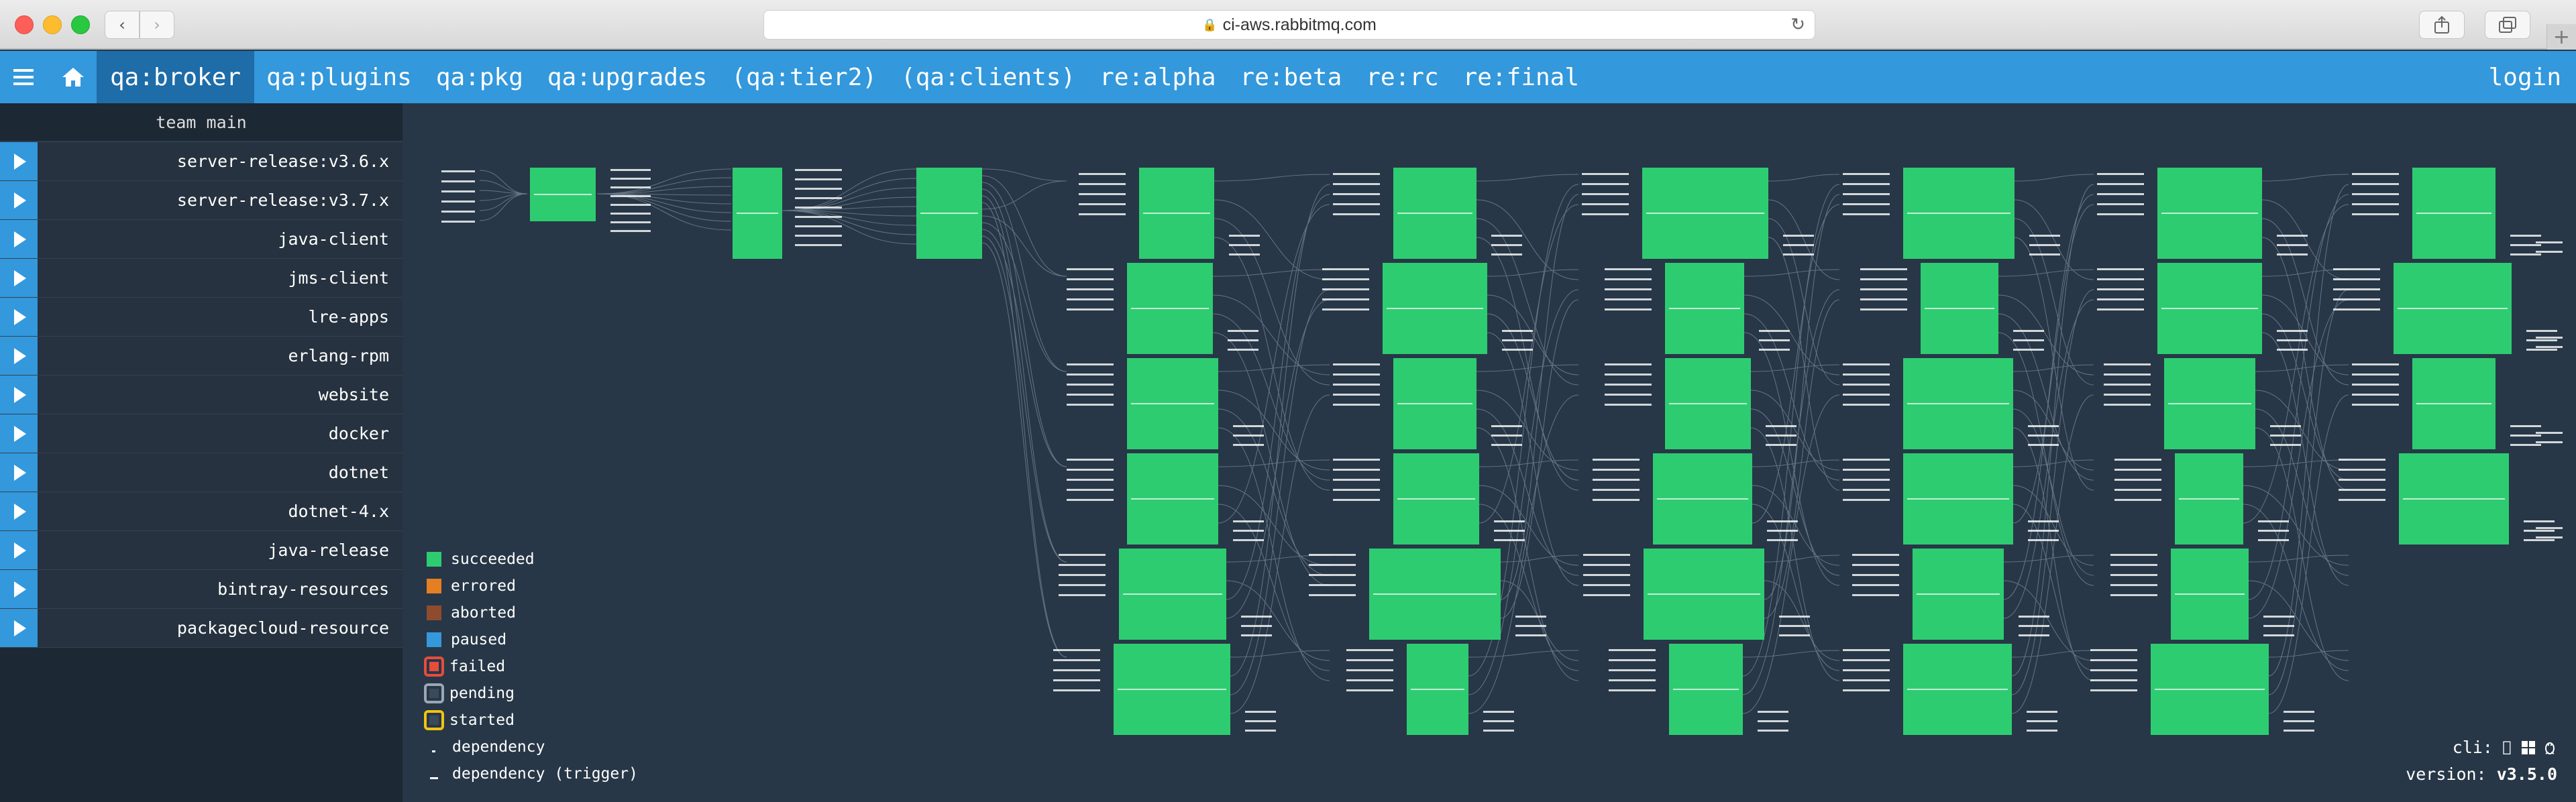 The height and width of the screenshot is (802, 2576). Describe the element at coordinates (201, 472) in the screenshot. I see `sidebar-pipeline-item: dotnet` at that location.